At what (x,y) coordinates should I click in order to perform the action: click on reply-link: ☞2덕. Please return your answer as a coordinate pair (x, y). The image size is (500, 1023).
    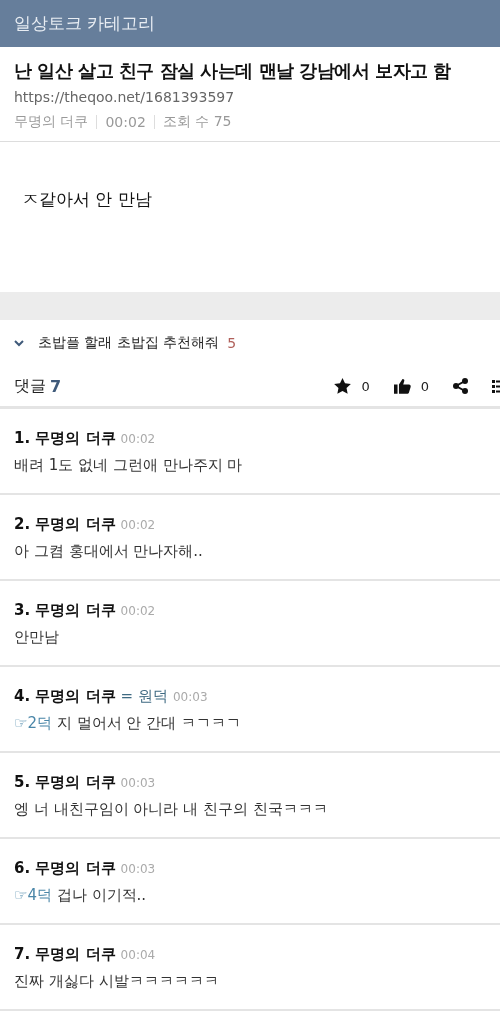
    Looking at the image, I should click on (33, 723).